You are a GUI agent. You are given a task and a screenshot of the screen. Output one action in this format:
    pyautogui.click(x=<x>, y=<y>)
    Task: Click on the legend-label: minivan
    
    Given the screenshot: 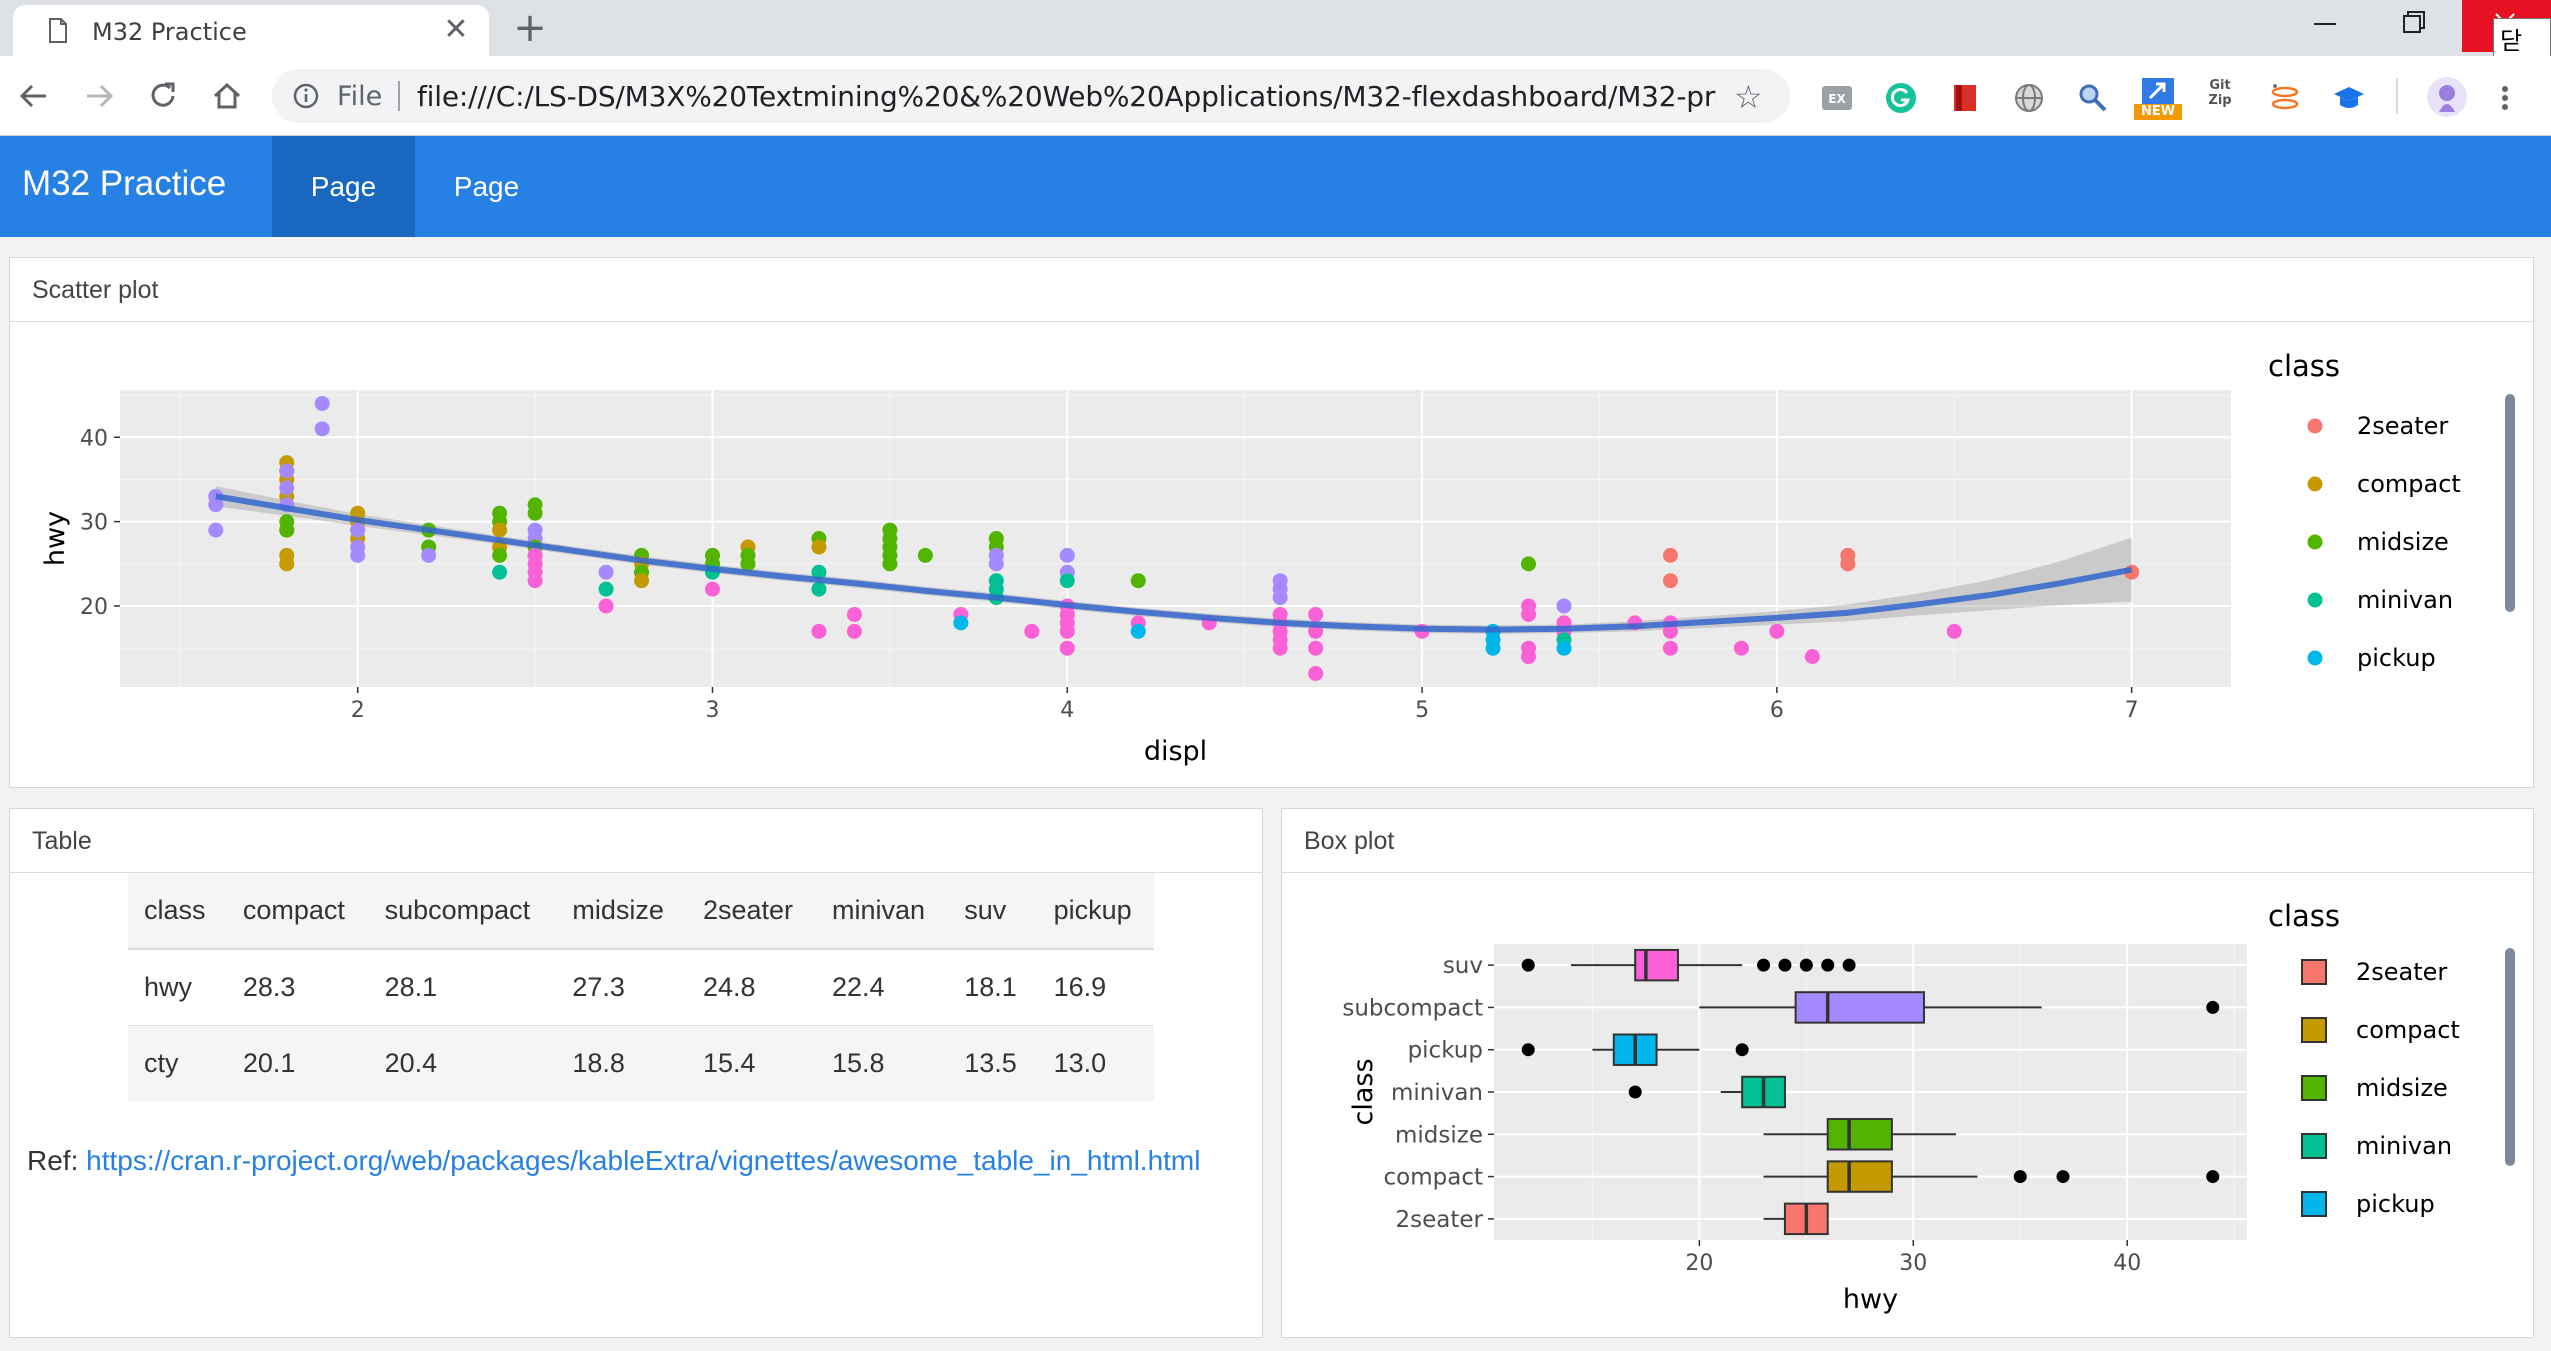 What is the action you would take?
    pyautogui.click(x=2405, y=600)
    